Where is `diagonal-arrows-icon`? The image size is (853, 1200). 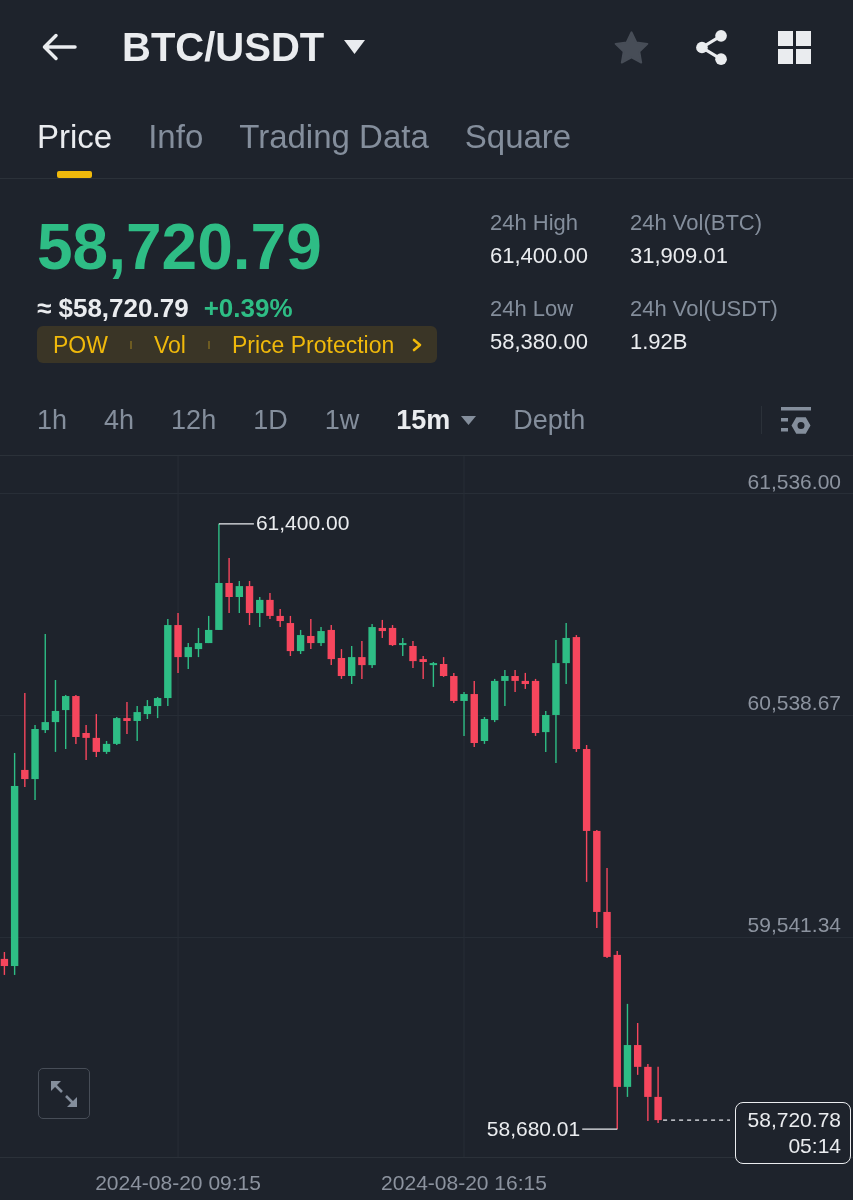 diagonal-arrows-icon is located at coordinates (64, 1093).